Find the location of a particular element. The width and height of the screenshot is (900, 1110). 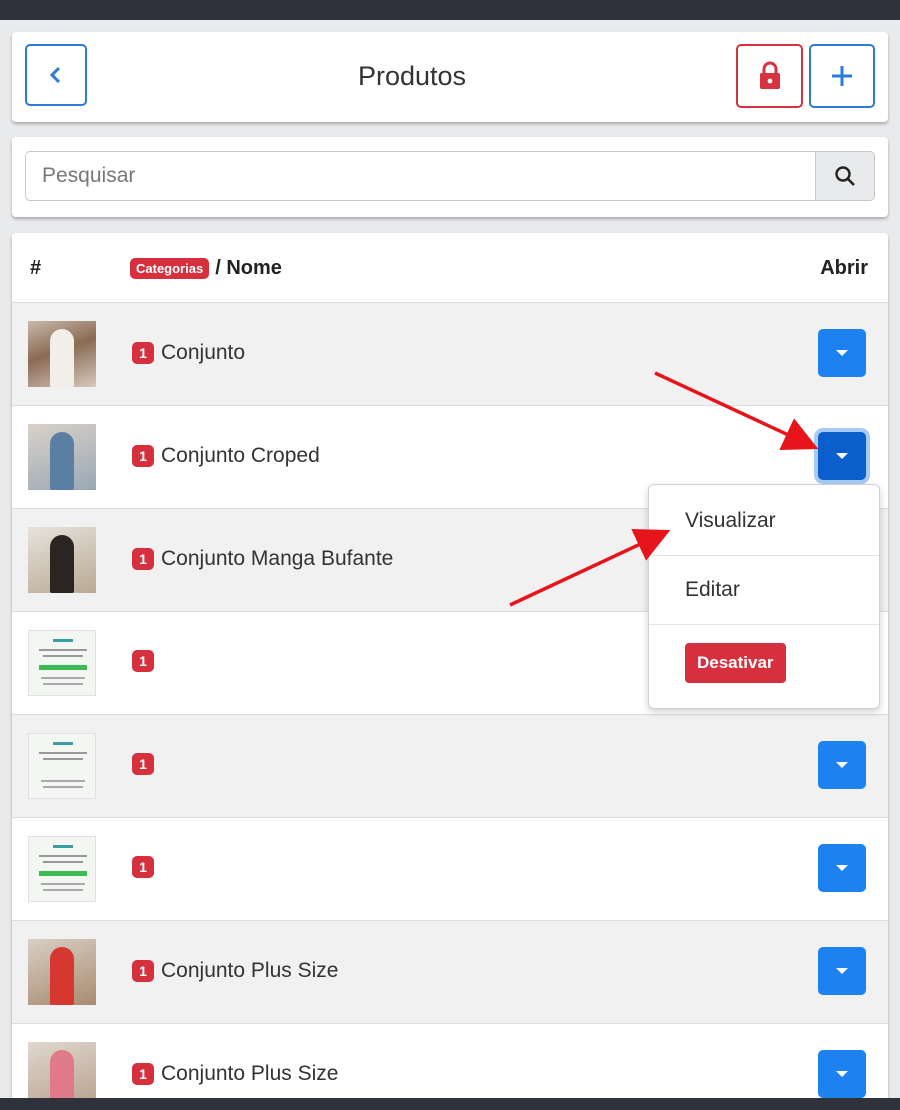

menu-item-edit: Editar is located at coordinates (764, 590).